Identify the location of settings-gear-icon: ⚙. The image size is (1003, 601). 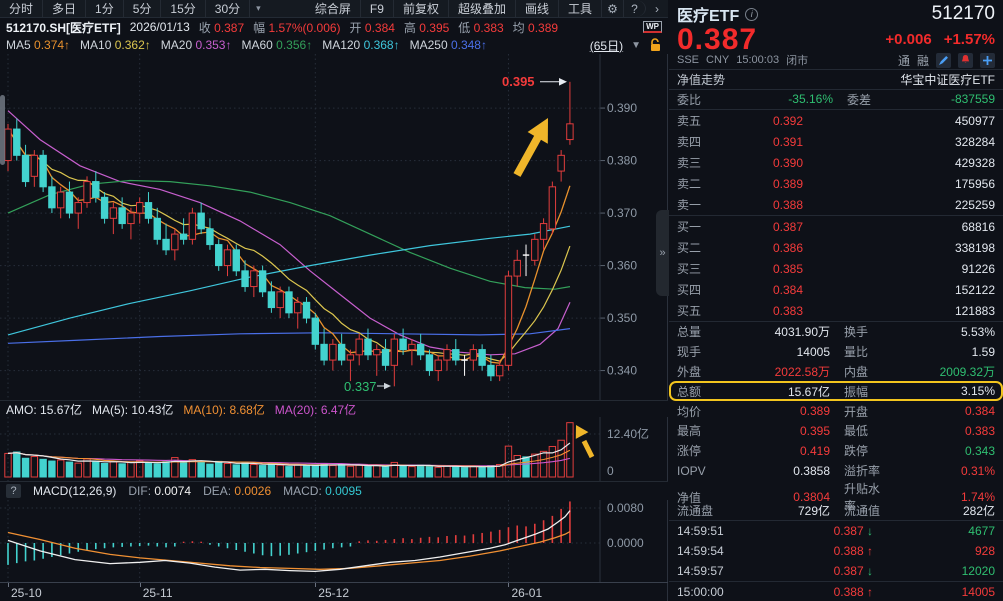
(613, 8).